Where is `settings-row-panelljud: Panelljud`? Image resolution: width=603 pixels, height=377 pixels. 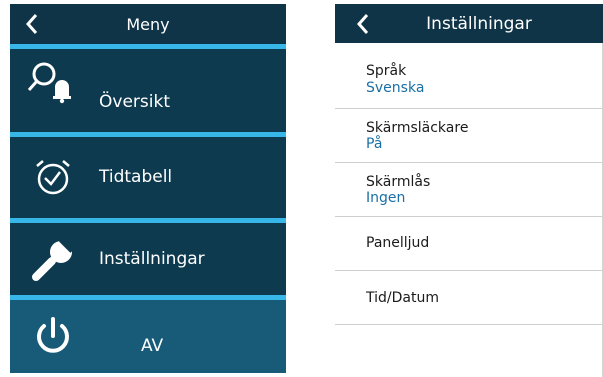 settings-row-panelljud: Panelljud is located at coordinates (469, 243).